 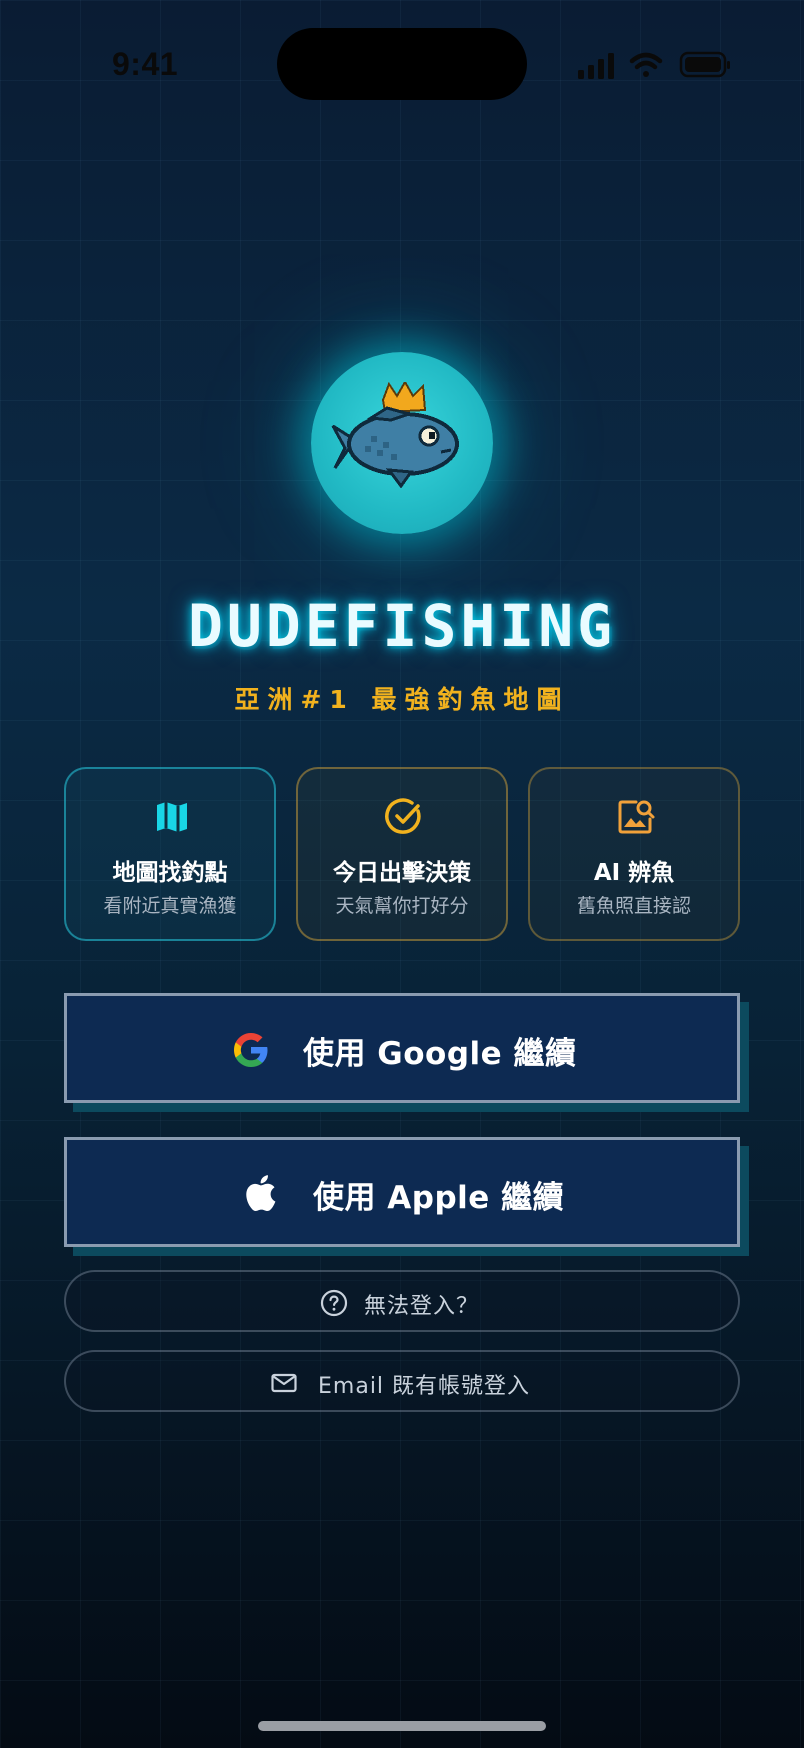 What do you see at coordinates (334, 1303) in the screenshot?
I see `question-circle-icon` at bounding box center [334, 1303].